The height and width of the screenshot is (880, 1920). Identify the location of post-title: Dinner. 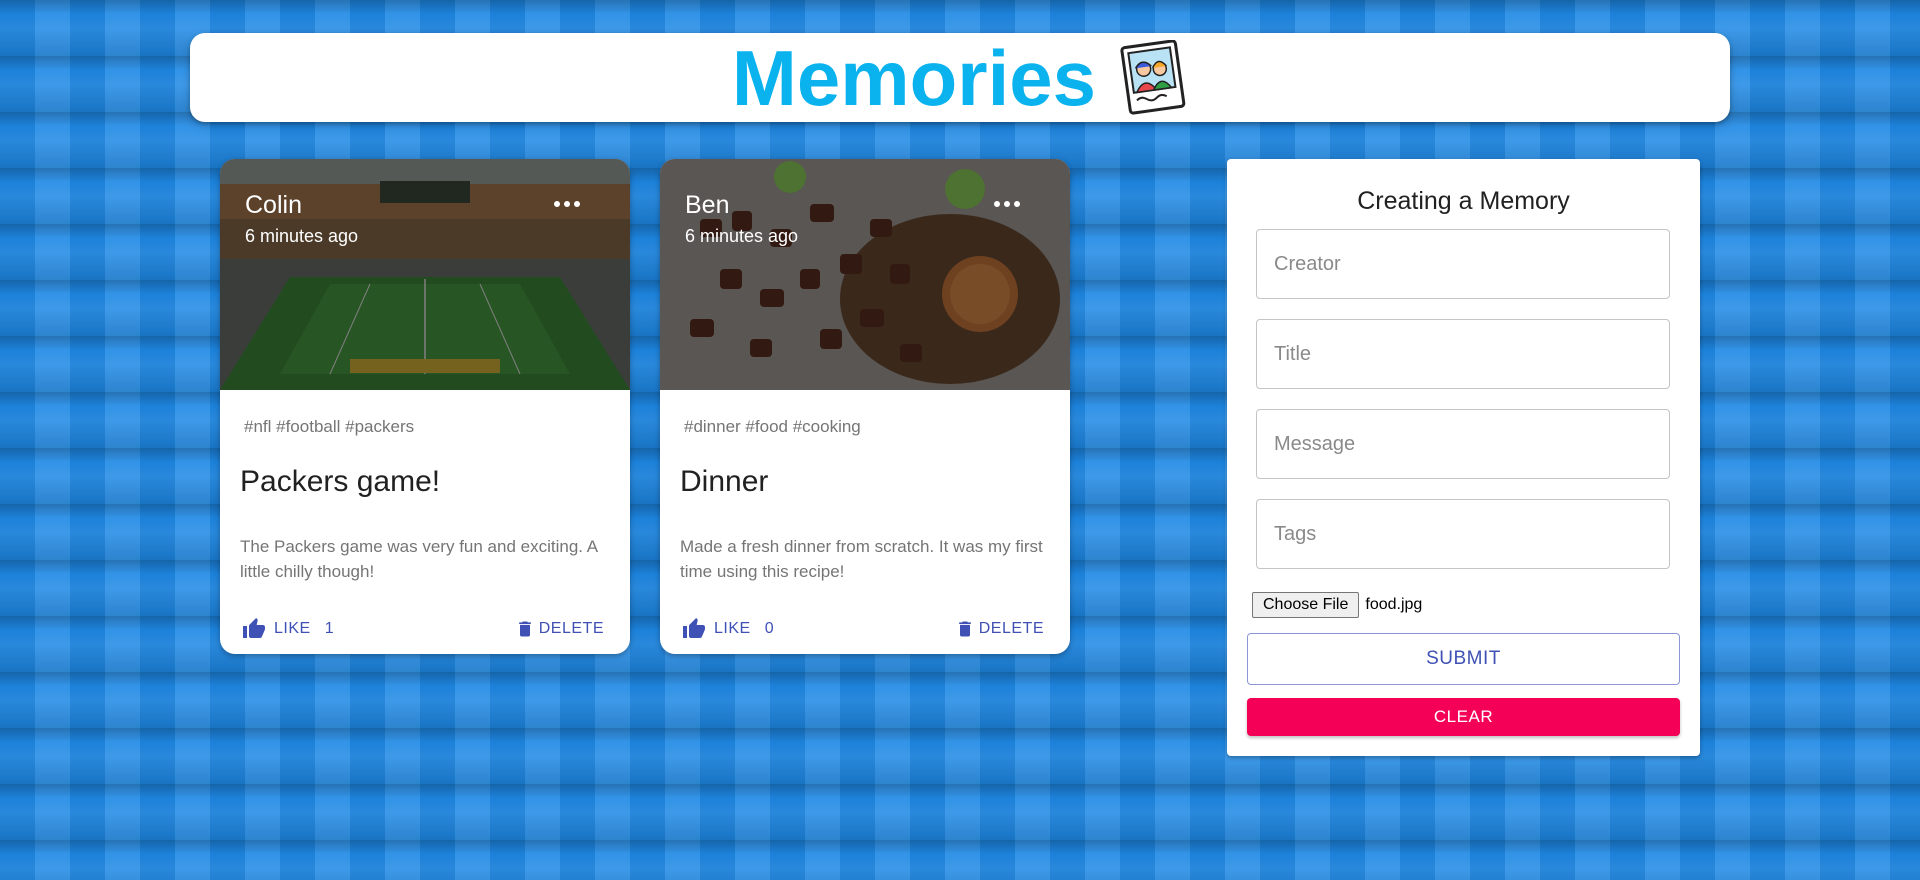
(724, 481).